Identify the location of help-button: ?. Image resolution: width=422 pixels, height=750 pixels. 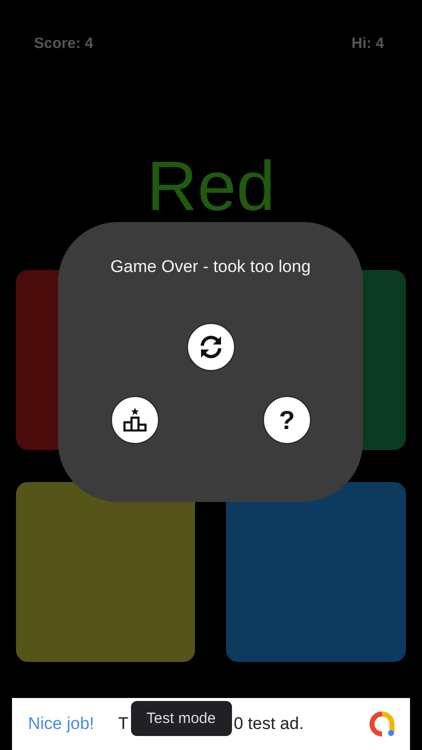
(287, 420).